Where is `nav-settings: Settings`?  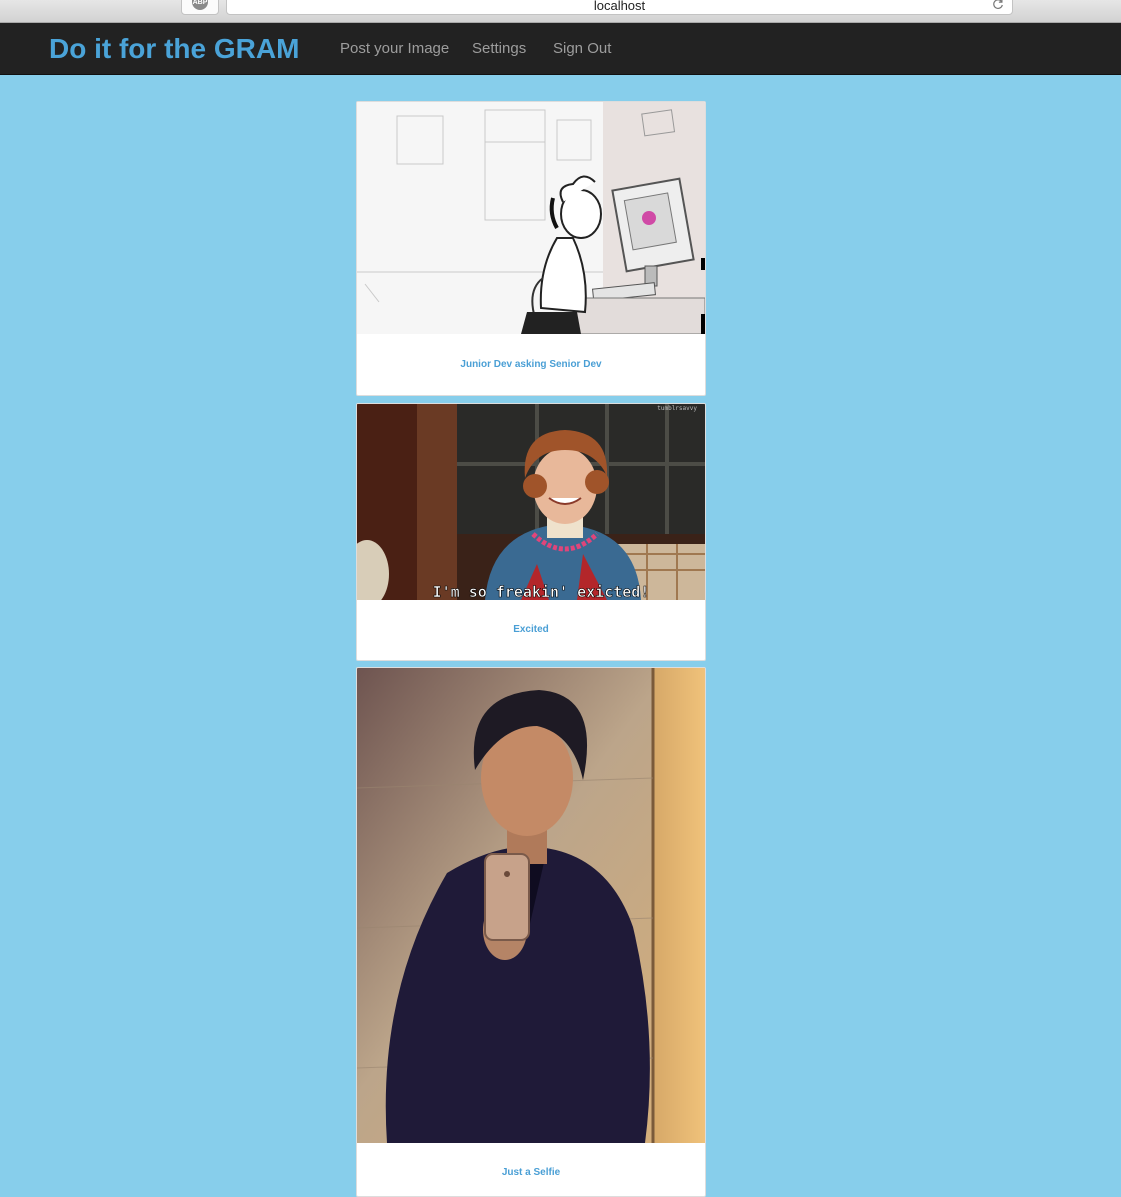
nav-settings: Settings is located at coordinates (499, 49).